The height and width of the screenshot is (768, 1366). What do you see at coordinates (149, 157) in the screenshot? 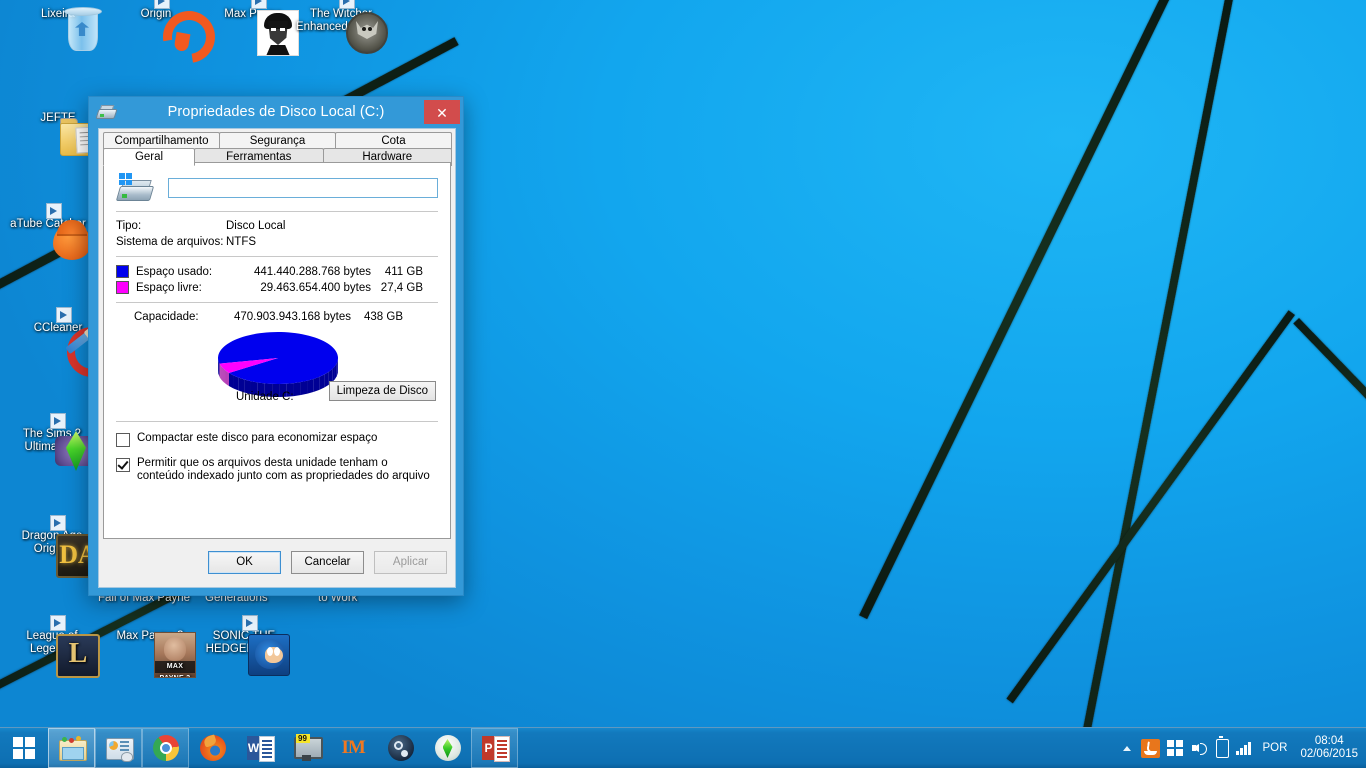
I see `tab-geral: Geral` at bounding box center [149, 157].